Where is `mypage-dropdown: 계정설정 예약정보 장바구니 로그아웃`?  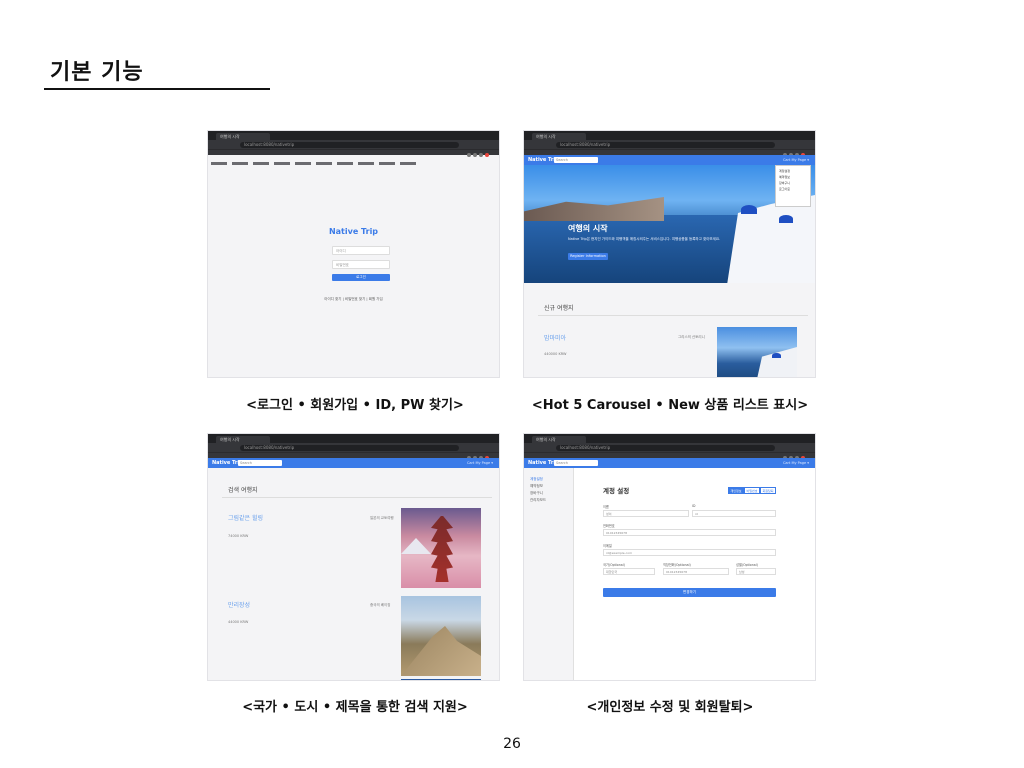
mypage-dropdown: 계정설정 예약정보 장바구니 로그아웃 is located at coordinates (793, 186).